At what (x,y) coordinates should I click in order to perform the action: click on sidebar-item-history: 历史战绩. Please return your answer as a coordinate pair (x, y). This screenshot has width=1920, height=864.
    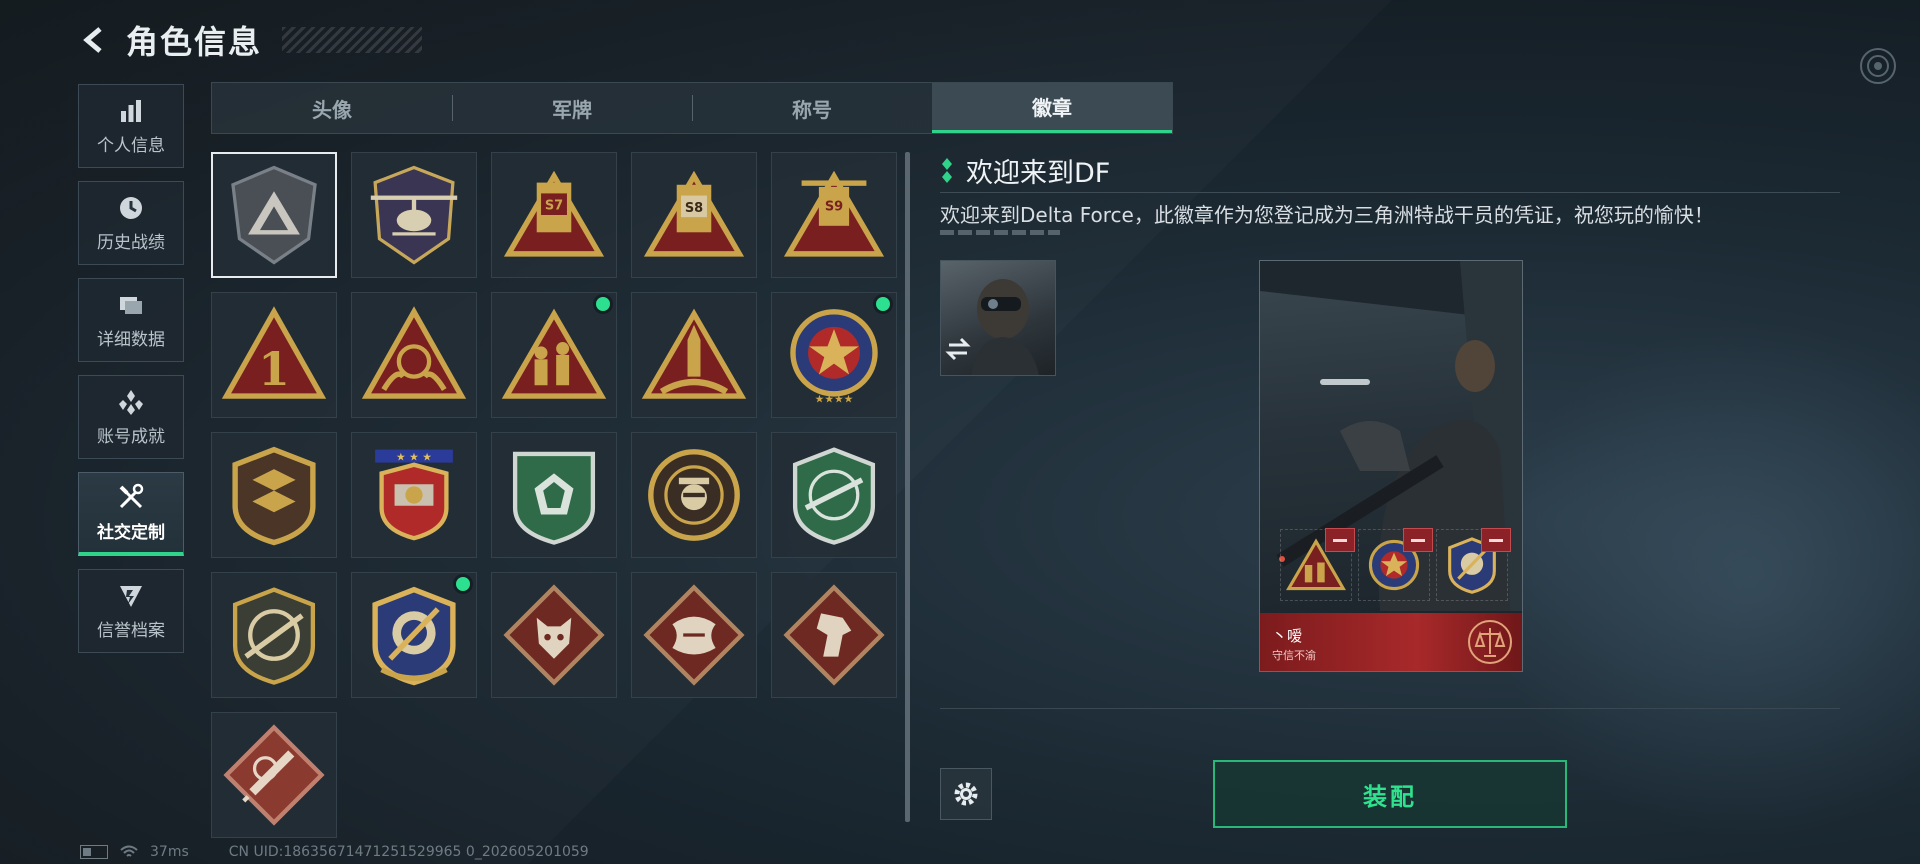
    Looking at the image, I should click on (131, 223).